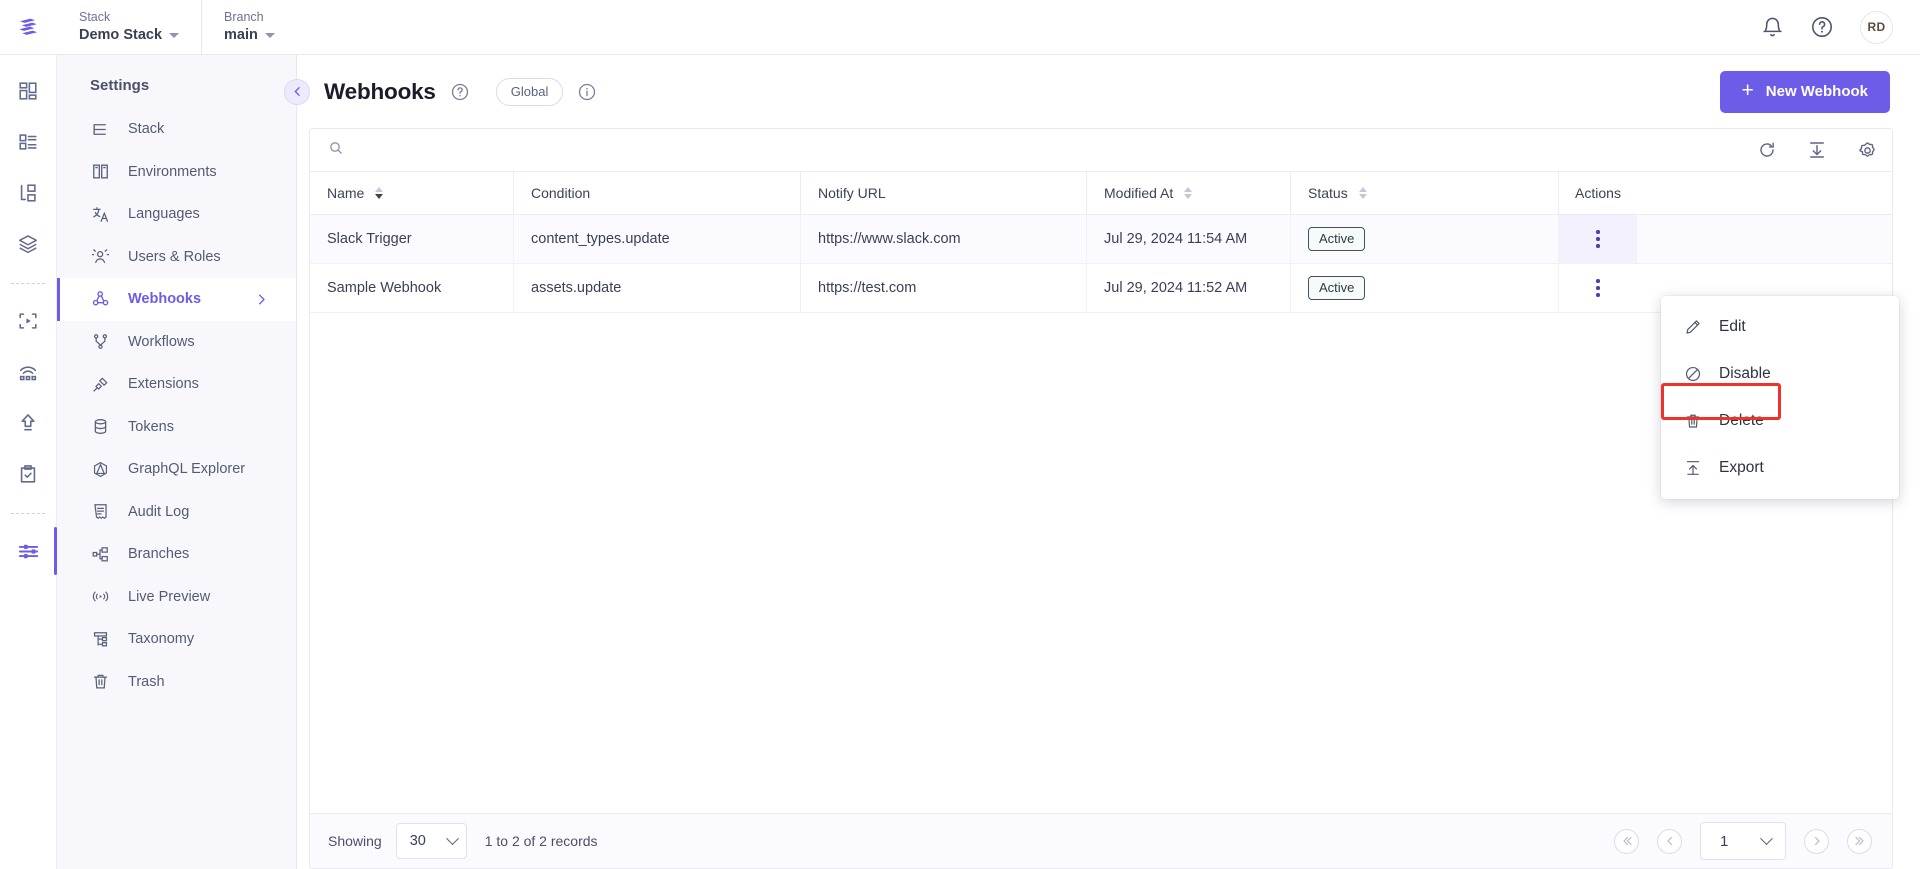  What do you see at coordinates (460, 92) in the screenshot?
I see `page-help-button` at bounding box center [460, 92].